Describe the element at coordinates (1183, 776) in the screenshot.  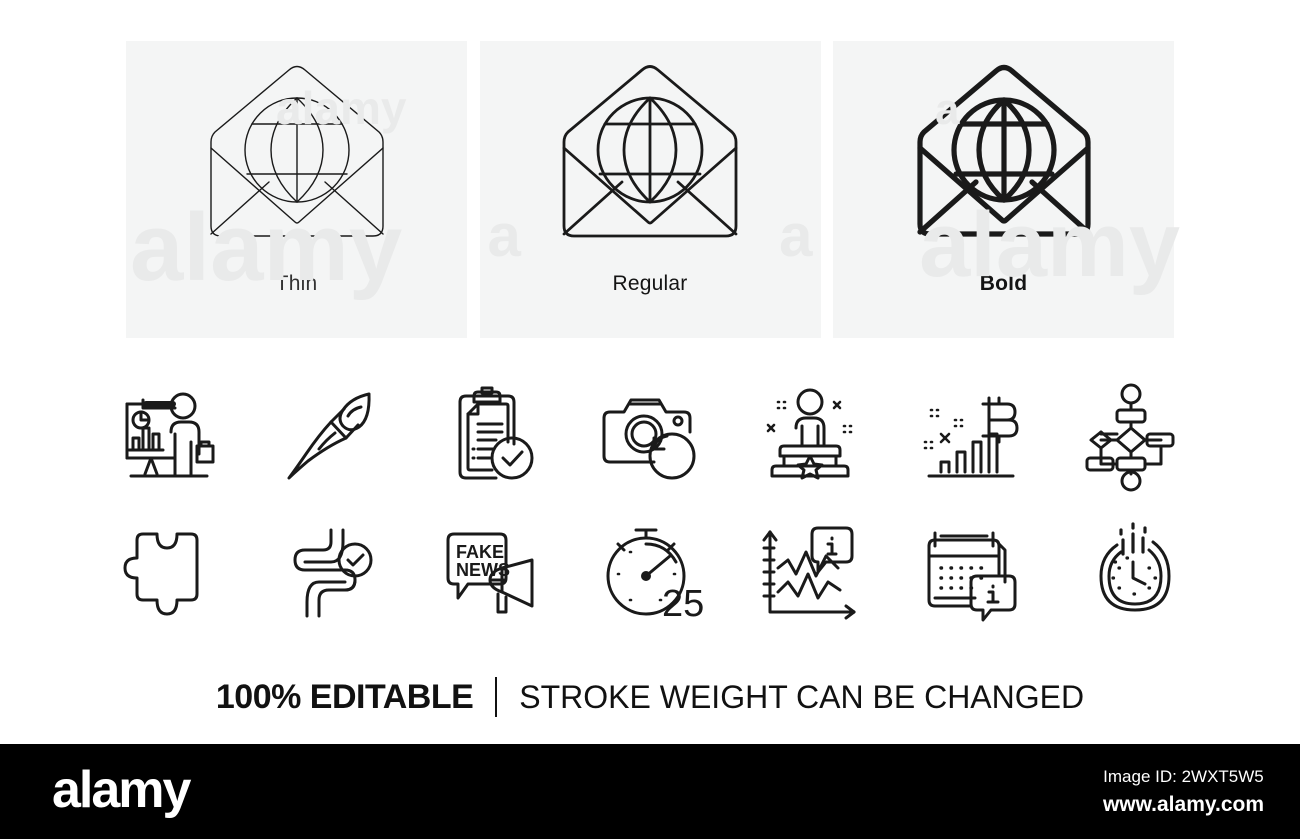
I see `image-id-label: Image ID: 2WXT5W5` at that location.